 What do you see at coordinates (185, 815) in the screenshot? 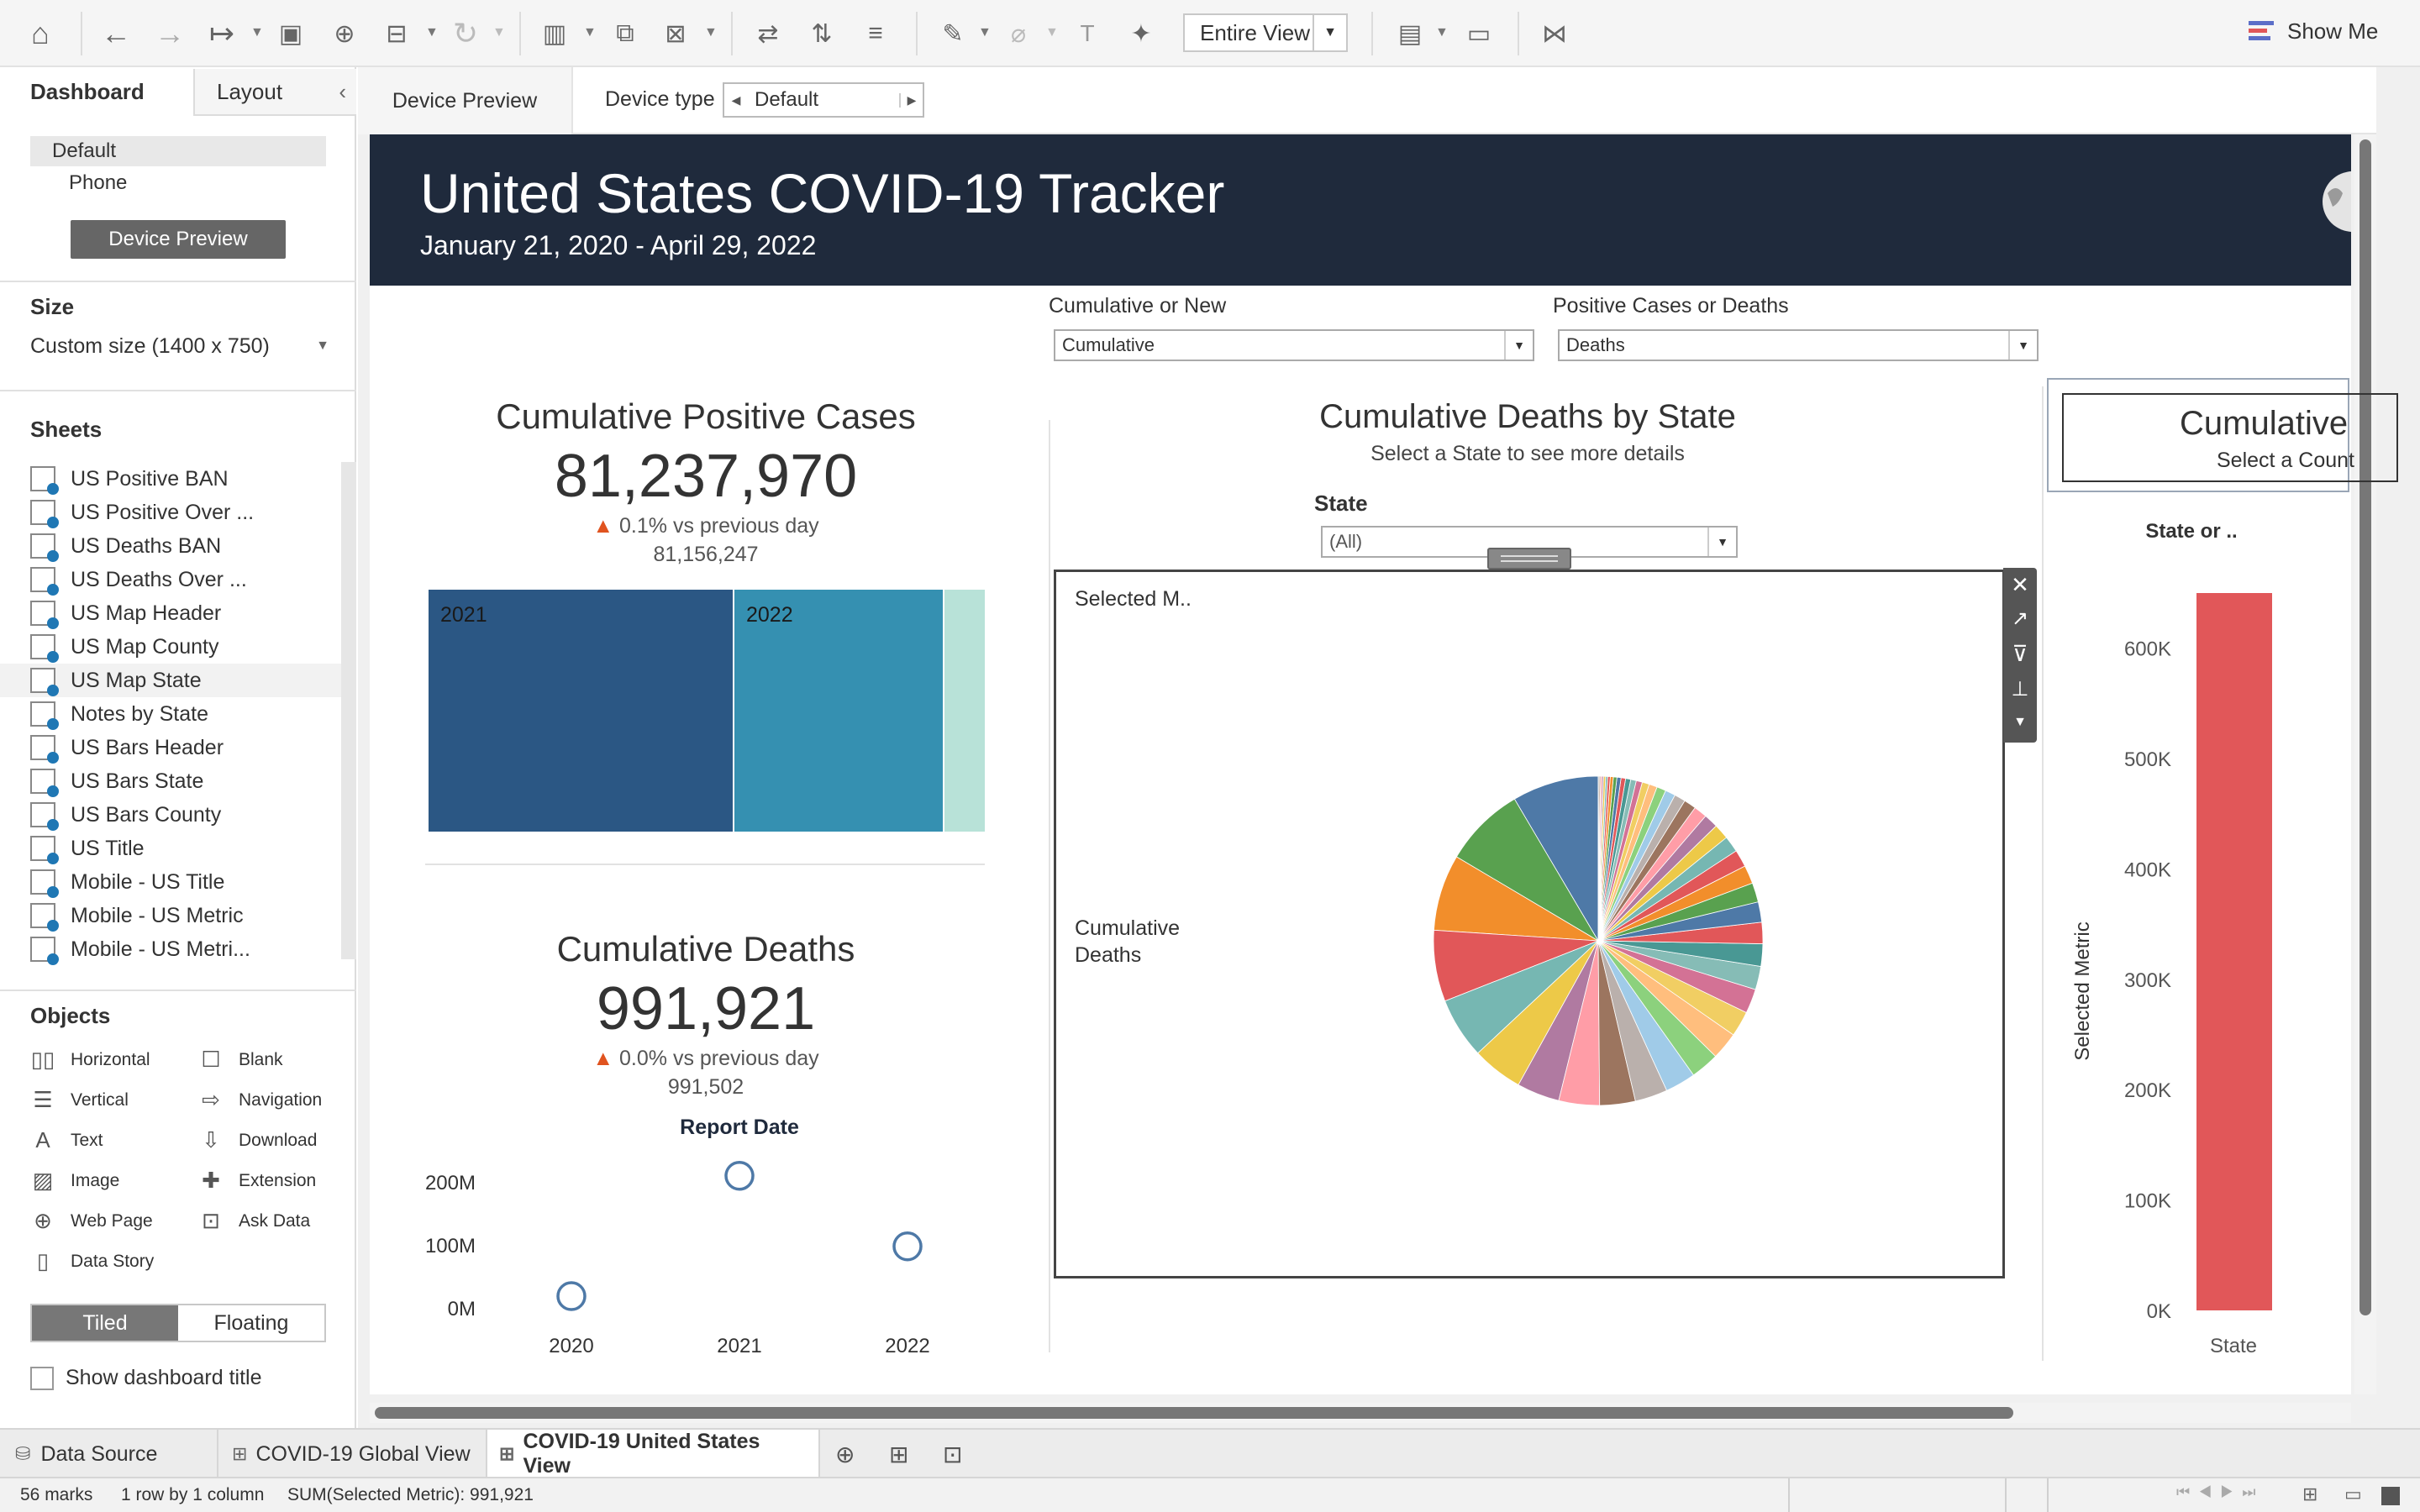
I see `sheet-item: US Bars County` at bounding box center [185, 815].